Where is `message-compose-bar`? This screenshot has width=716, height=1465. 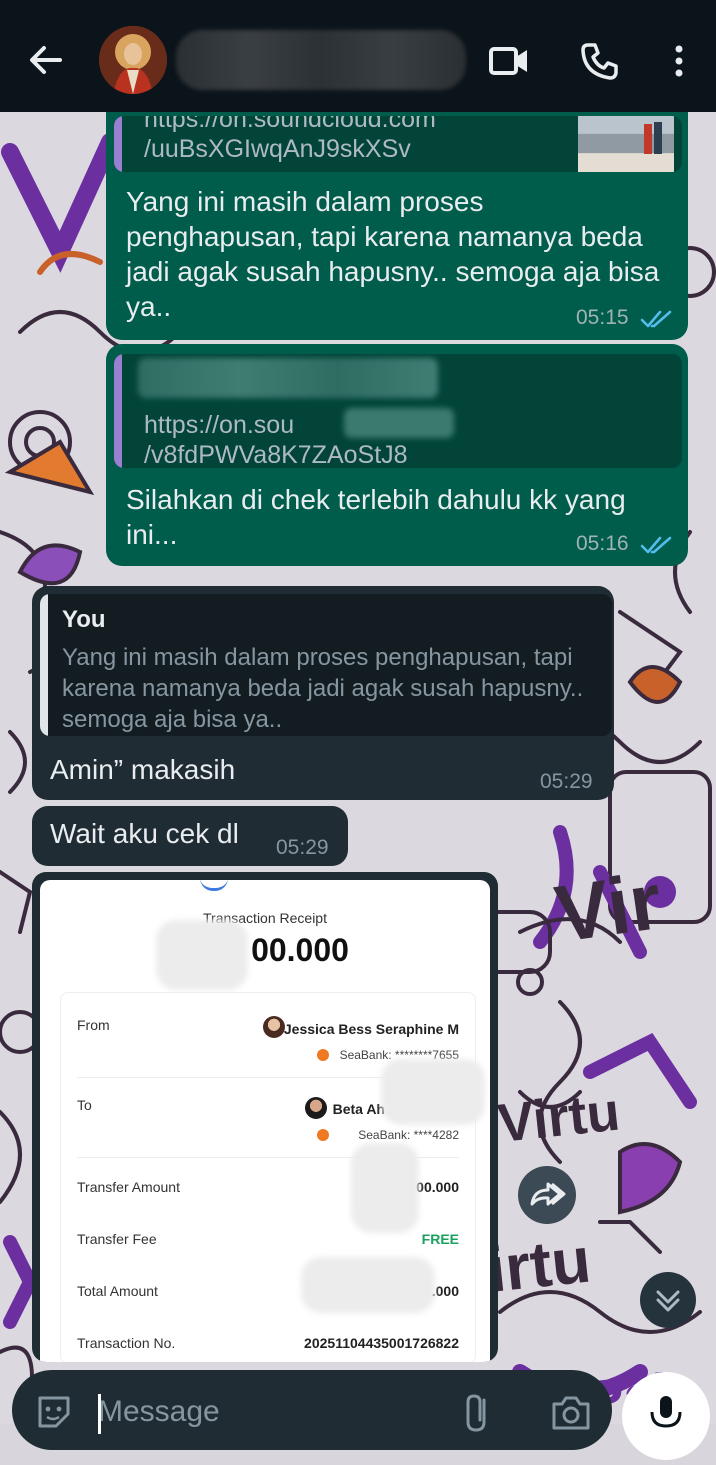
message-compose-bar is located at coordinates (312, 1410).